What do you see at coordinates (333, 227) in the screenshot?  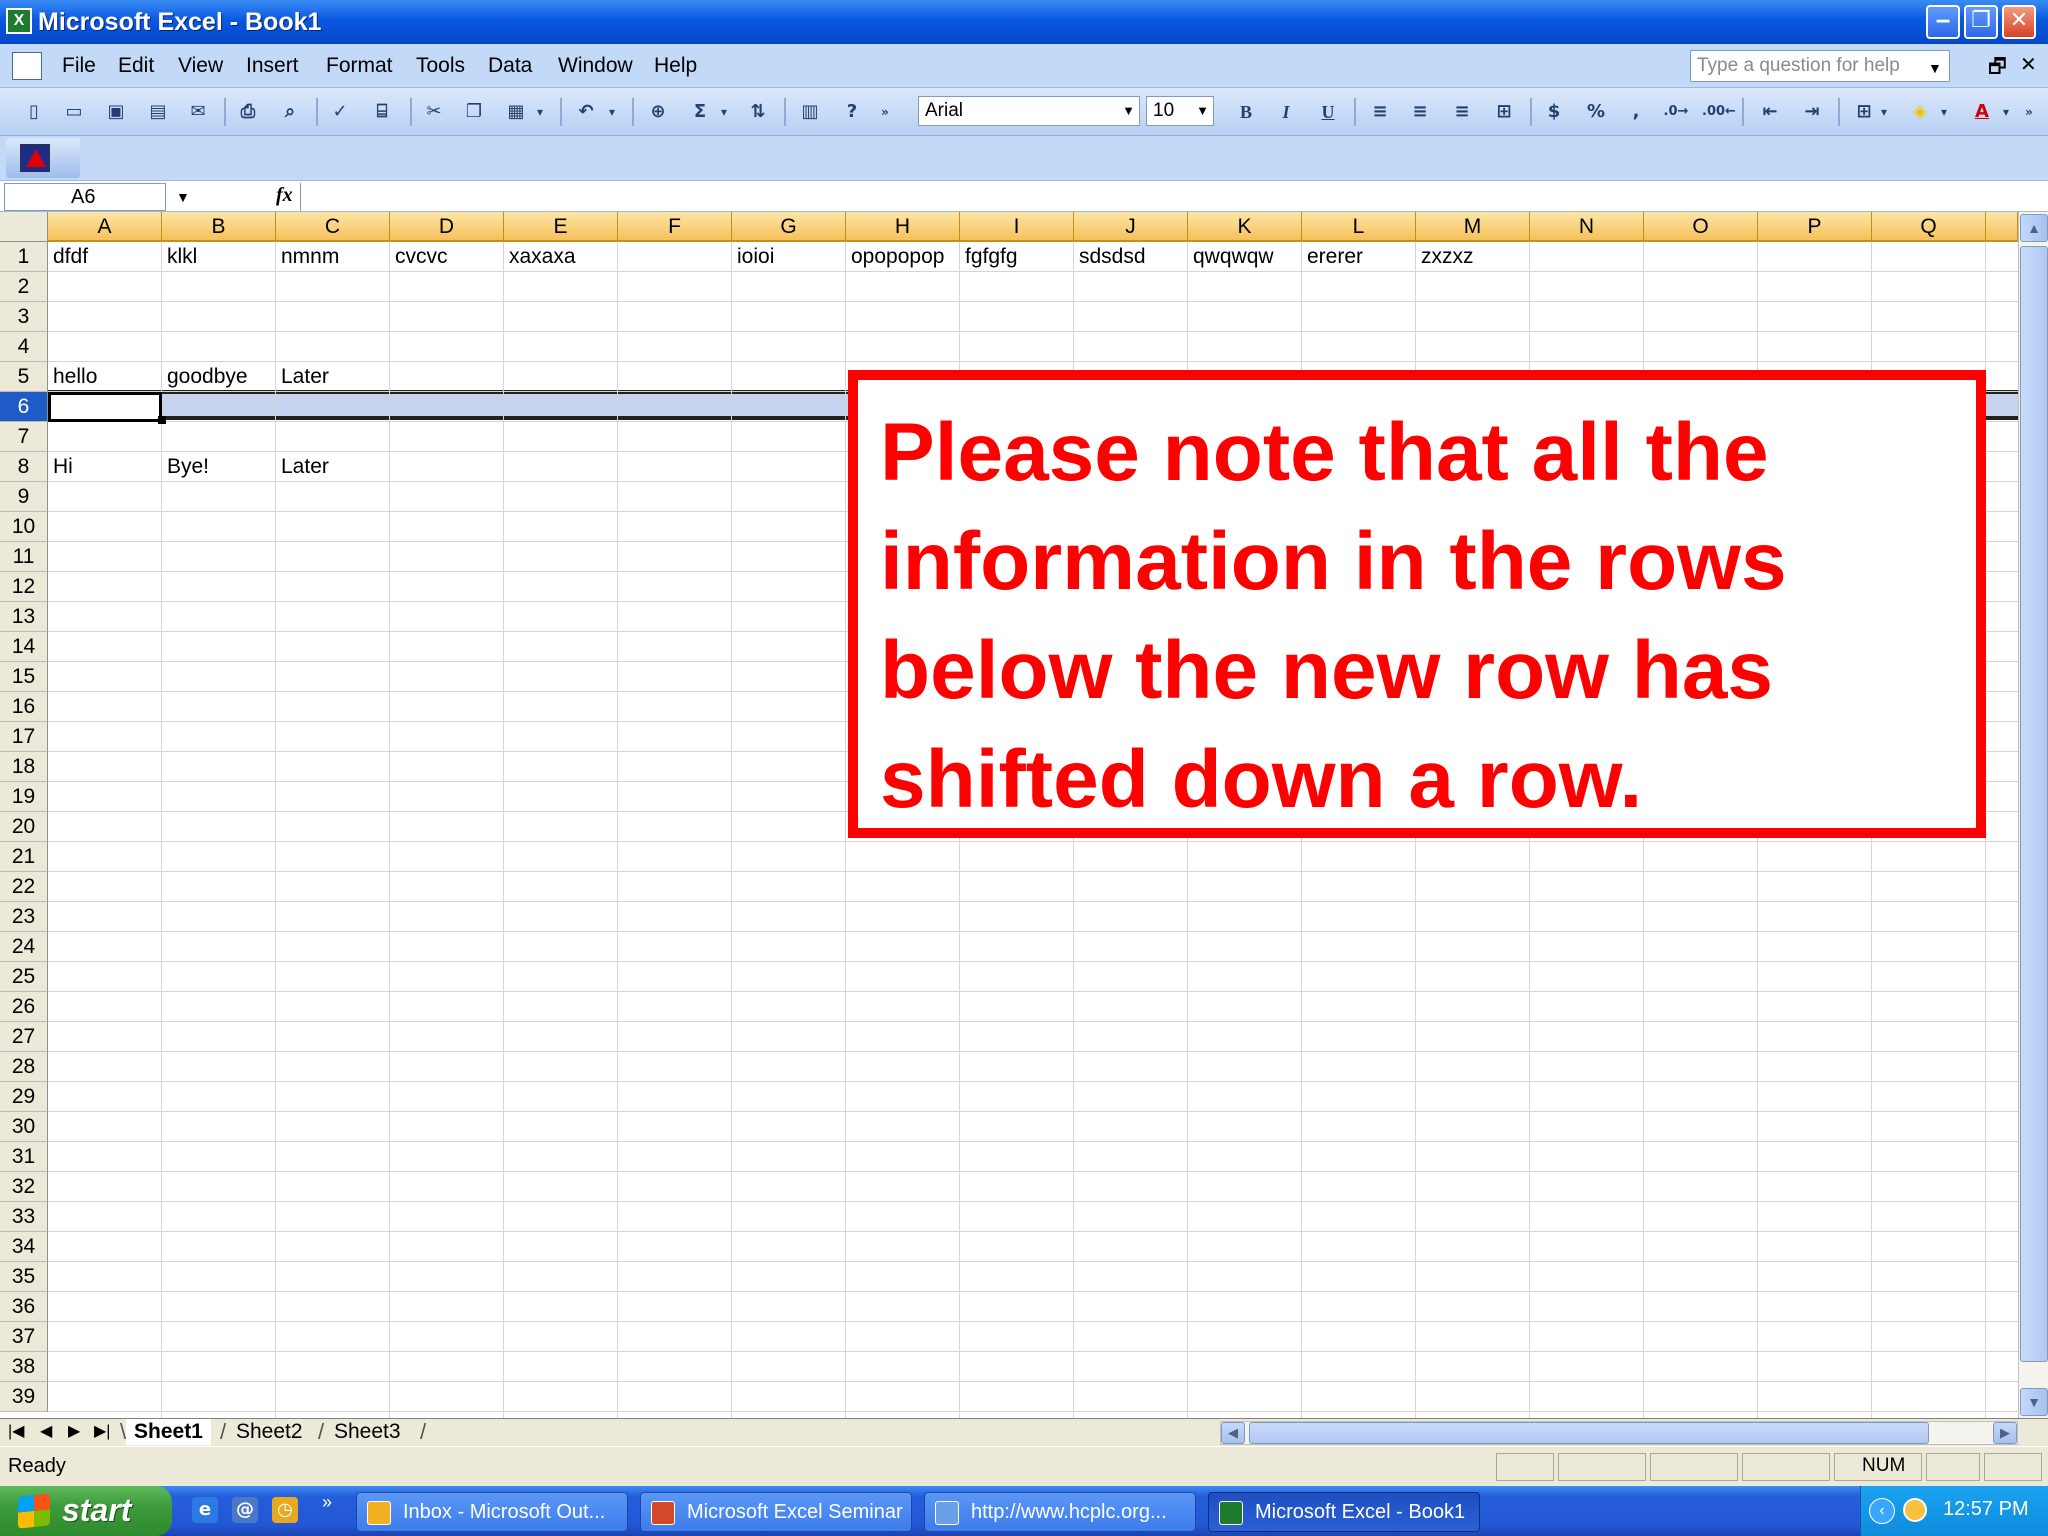 I see `column-header-c: C` at bounding box center [333, 227].